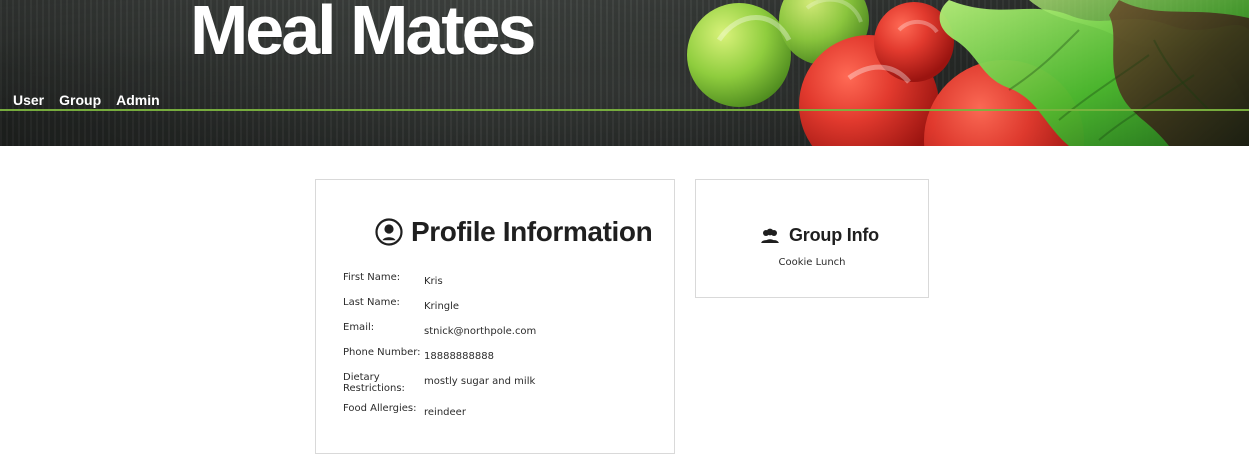 Image resolution: width=1249 pixels, height=464 pixels. I want to click on group-name: Cookie Lunch, so click(812, 262).